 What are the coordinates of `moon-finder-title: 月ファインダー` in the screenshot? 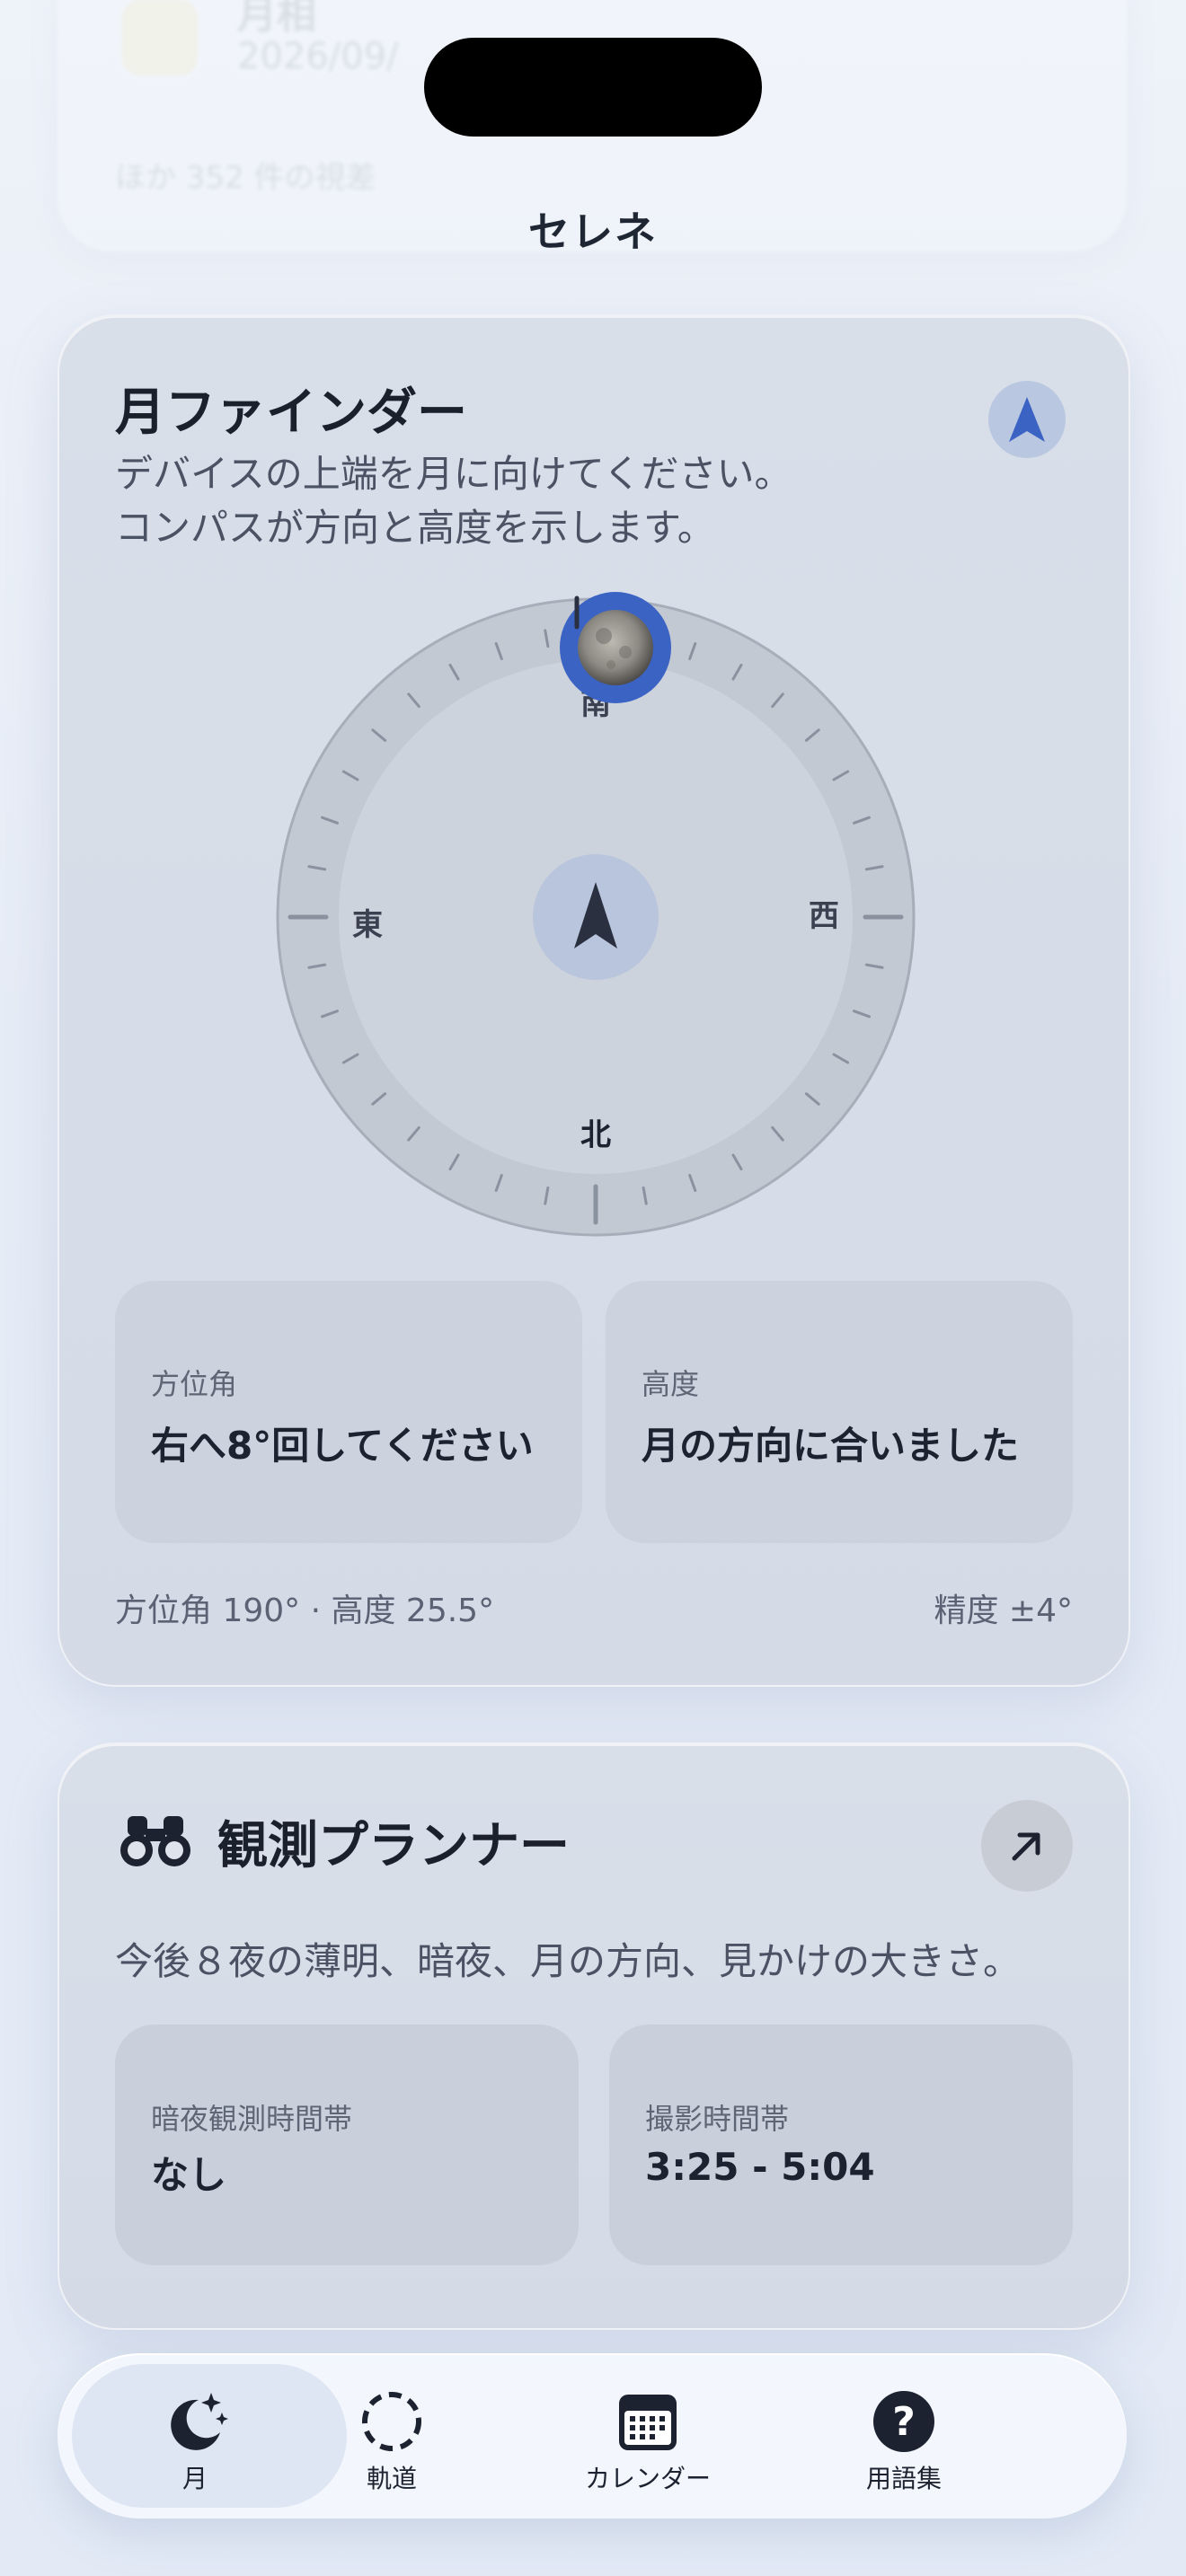 It's located at (291, 413).